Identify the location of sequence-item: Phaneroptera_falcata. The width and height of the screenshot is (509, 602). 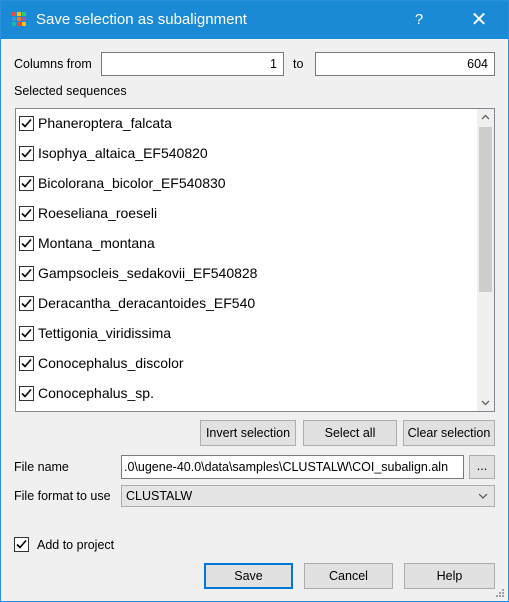
(246, 124).